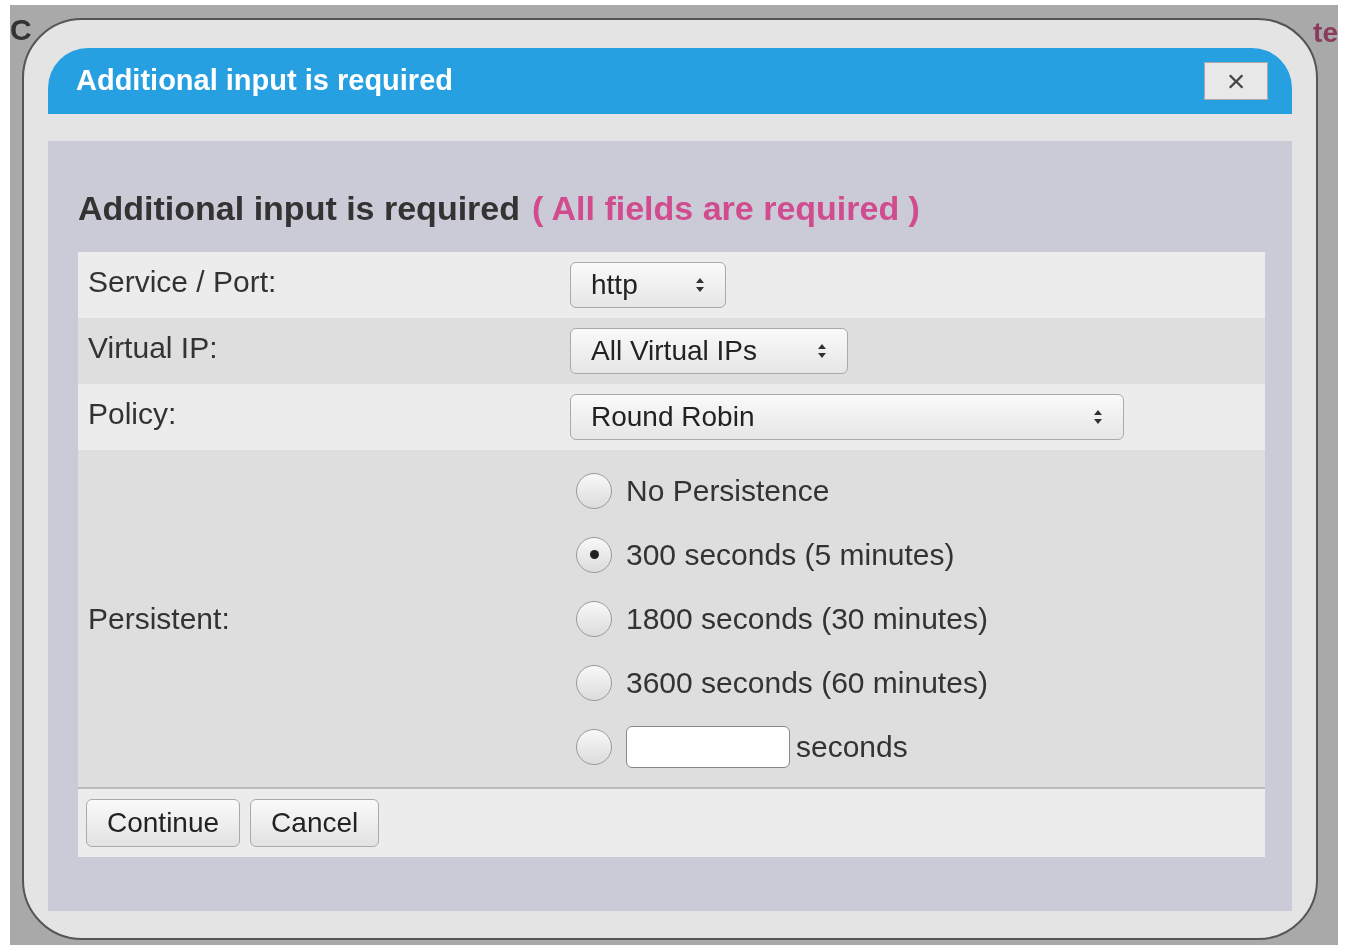 The image size is (1345, 949). Describe the element at coordinates (182, 281) in the screenshot. I see `field-label: Service / Port:` at that location.